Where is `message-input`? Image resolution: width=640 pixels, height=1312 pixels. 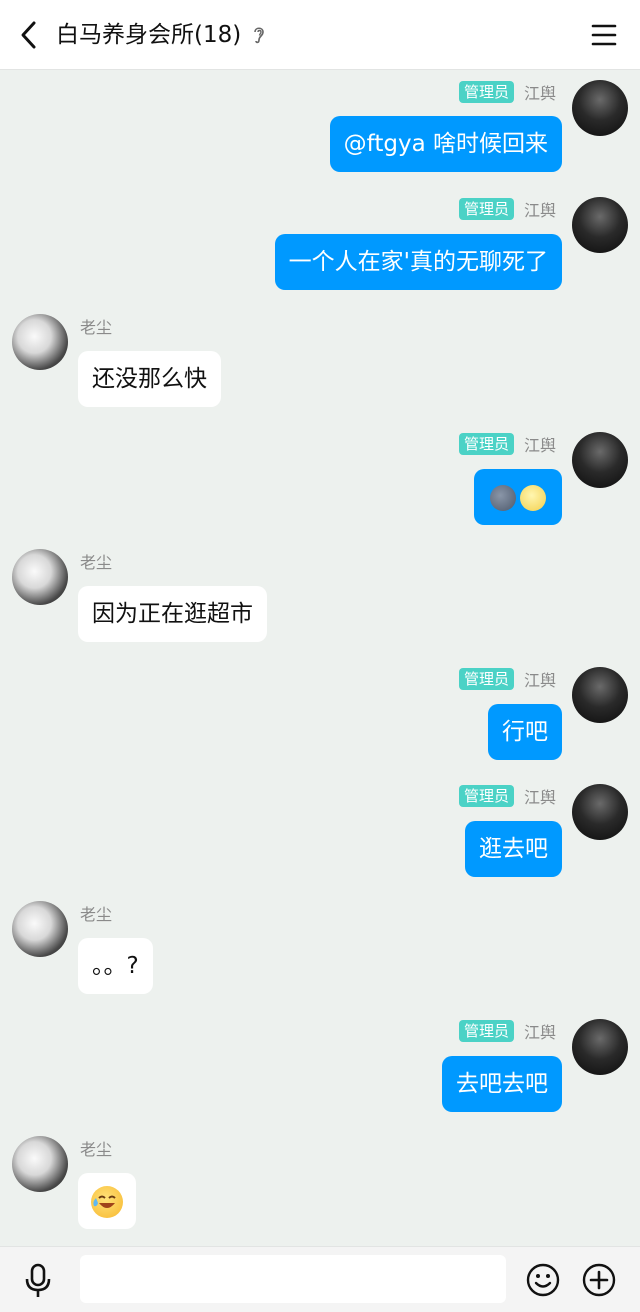 message-input is located at coordinates (293, 1279).